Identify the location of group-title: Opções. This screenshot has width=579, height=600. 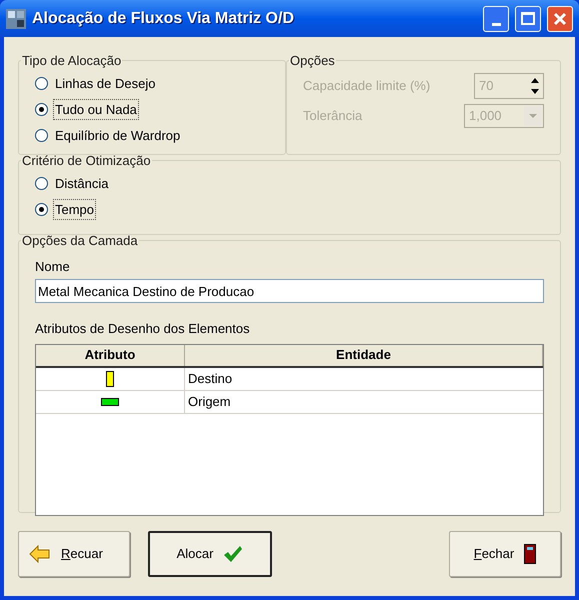
(312, 61).